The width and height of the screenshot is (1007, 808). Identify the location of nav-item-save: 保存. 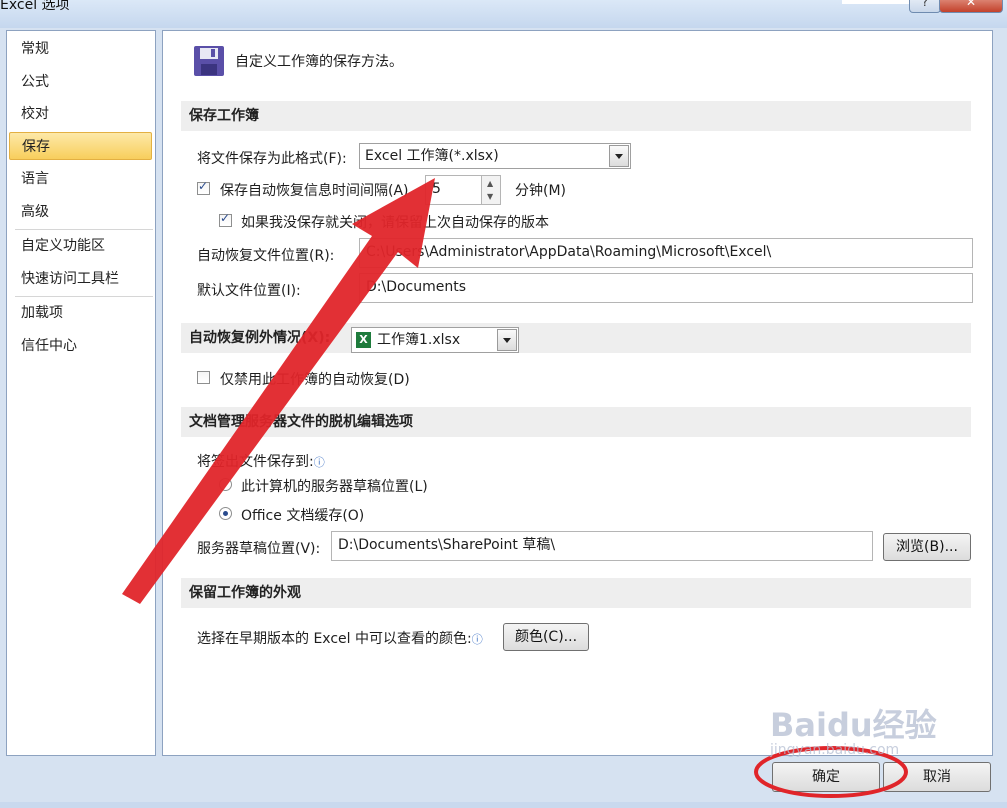
(80, 146).